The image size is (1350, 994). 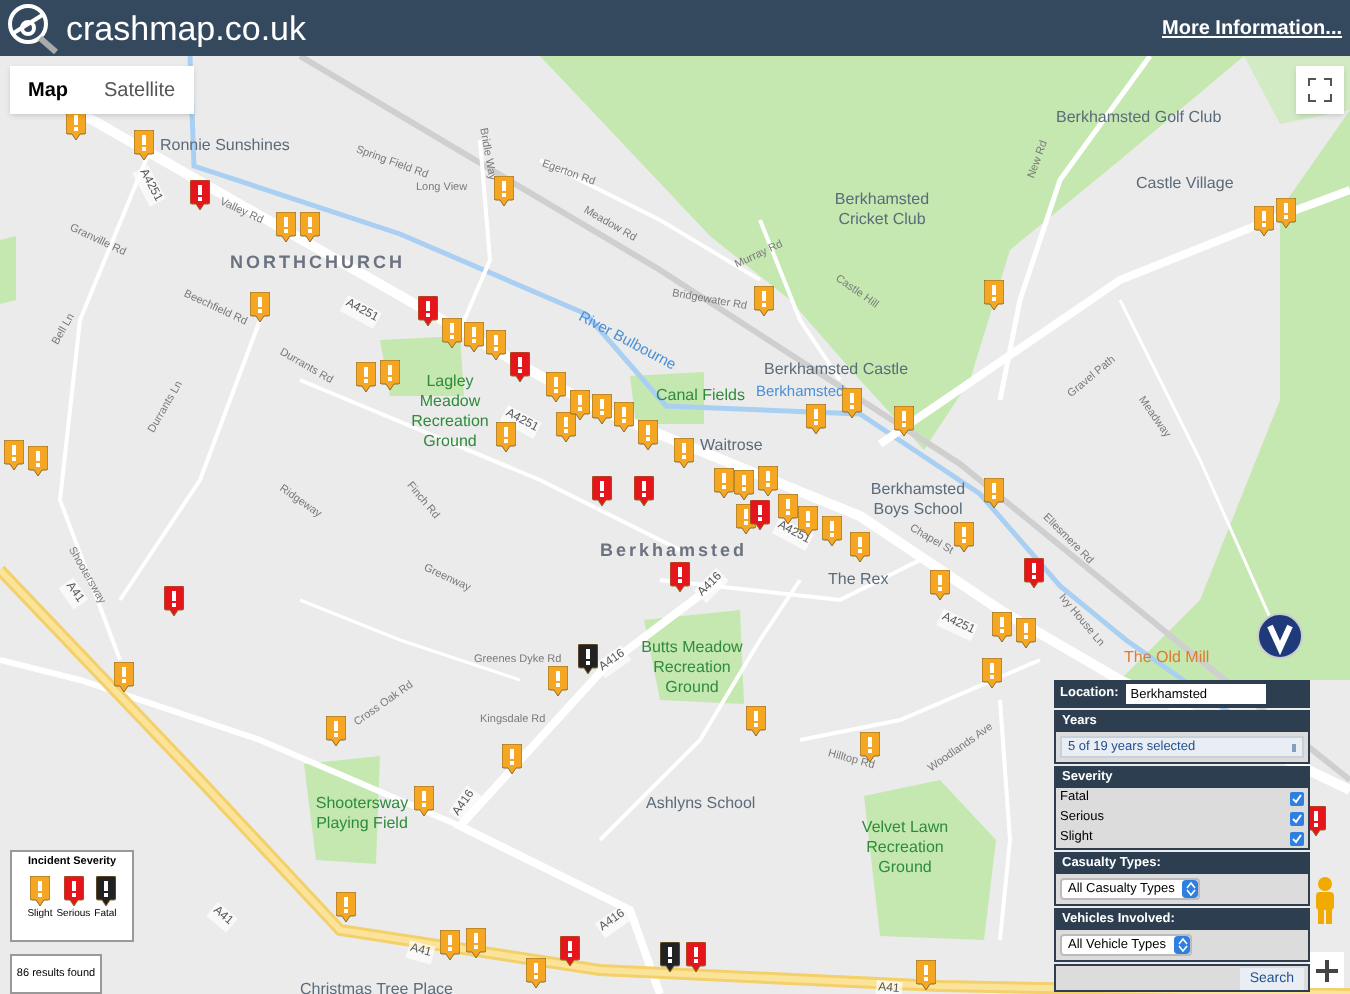 I want to click on fullscreen-button, so click(x=1320, y=90).